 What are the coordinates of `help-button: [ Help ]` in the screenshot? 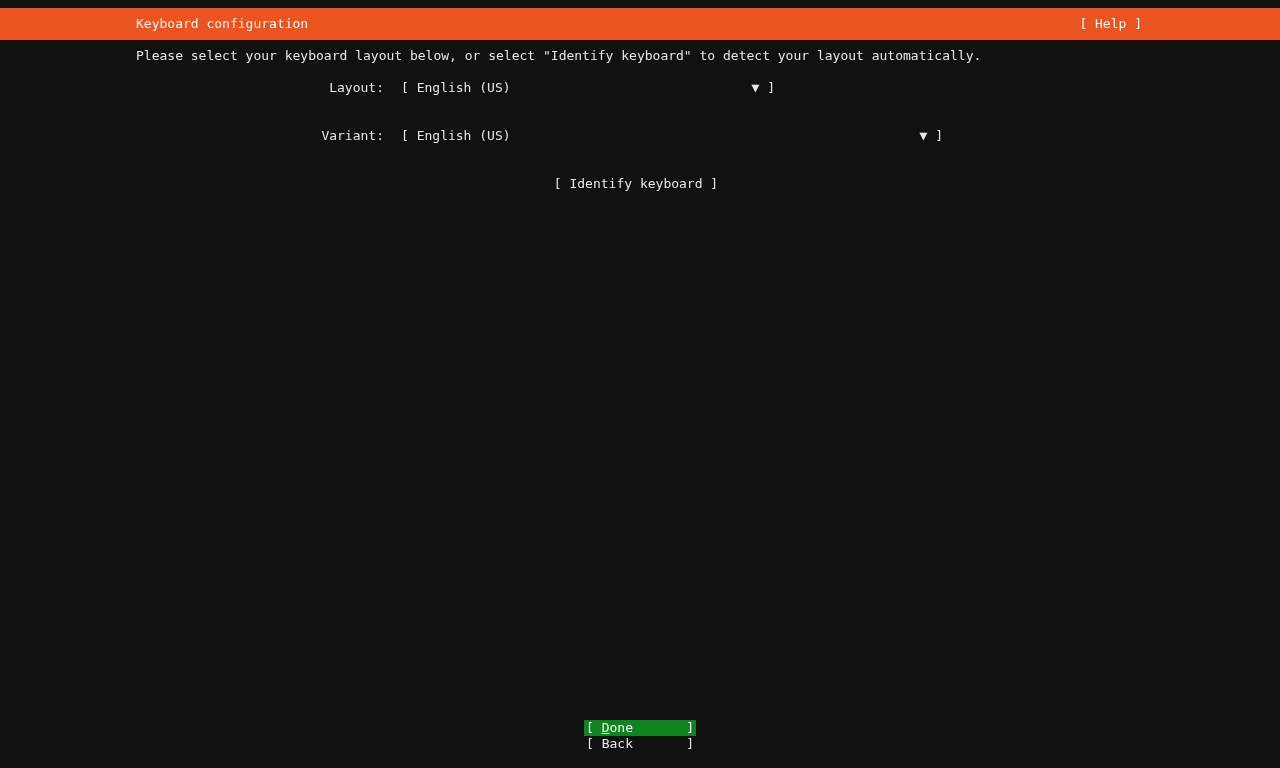 It's located at (1110, 24).